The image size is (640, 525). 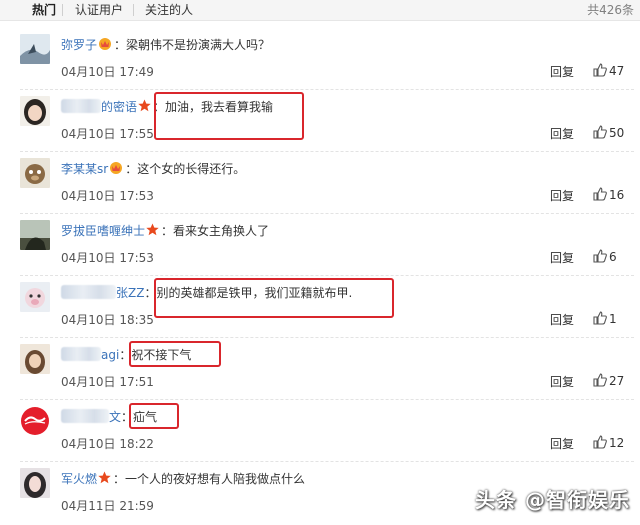 What do you see at coordinates (169, 10) in the screenshot?
I see `tab-following: 关注的人` at bounding box center [169, 10].